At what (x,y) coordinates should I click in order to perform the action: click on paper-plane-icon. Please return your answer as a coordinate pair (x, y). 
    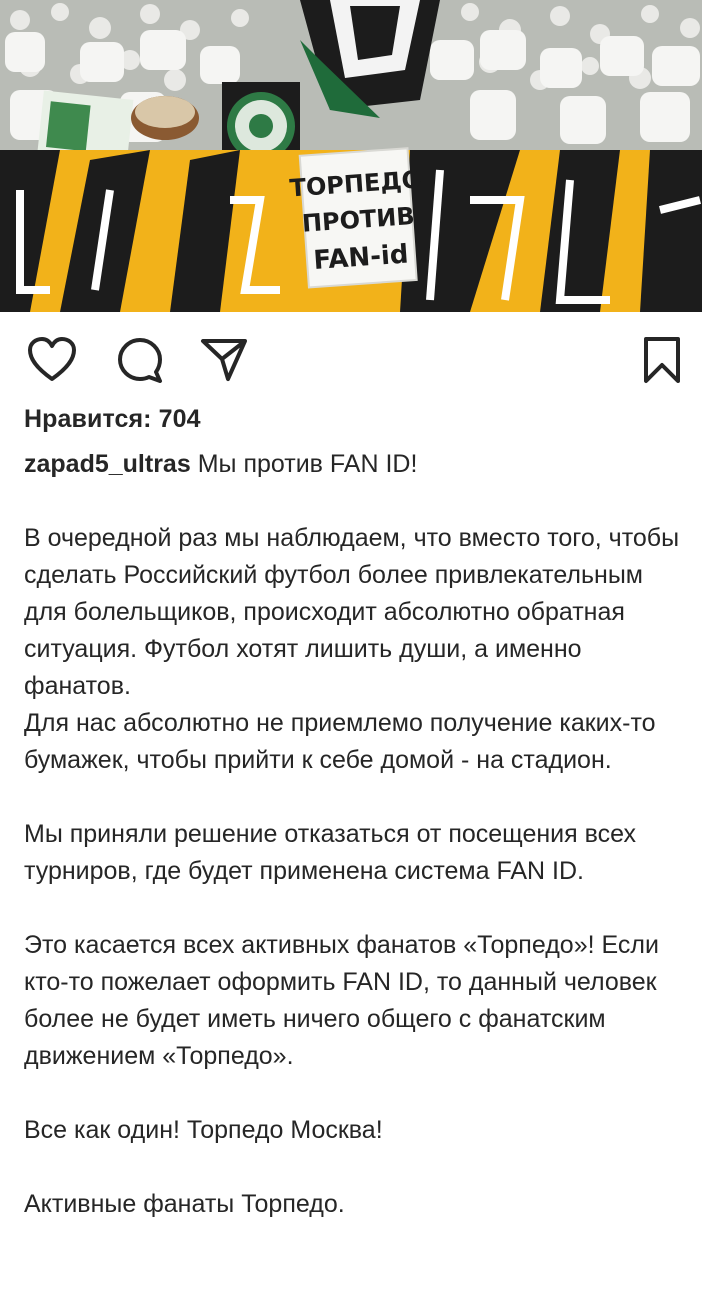
    Looking at the image, I should click on (224, 360).